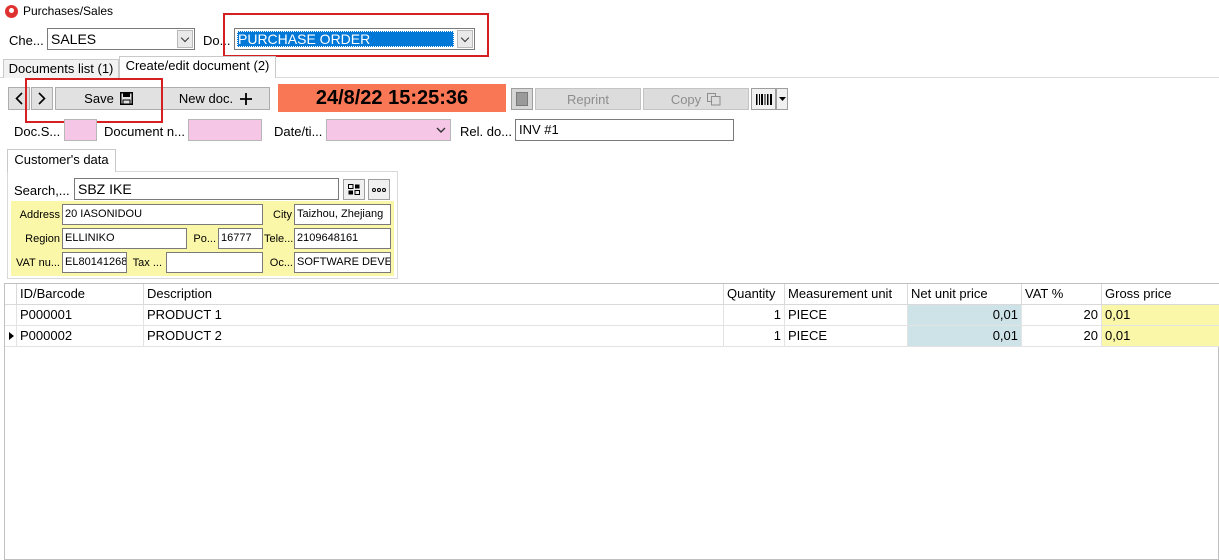 The image size is (1219, 560). I want to click on row-2-quantity: 1, so click(754, 336).